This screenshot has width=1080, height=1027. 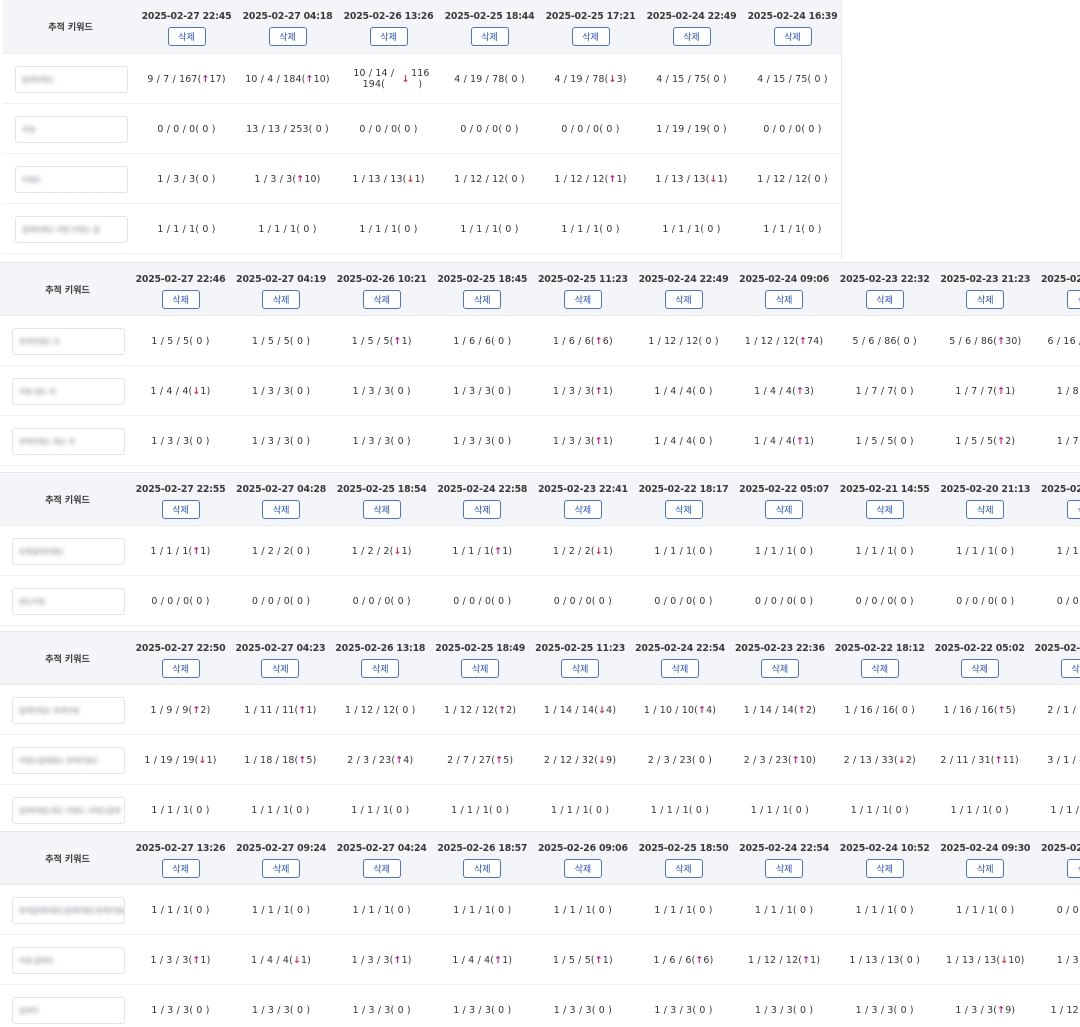 What do you see at coordinates (68, 760) in the screenshot?
I see `keyword-field: 키워드검색워드 추적키워드` at bounding box center [68, 760].